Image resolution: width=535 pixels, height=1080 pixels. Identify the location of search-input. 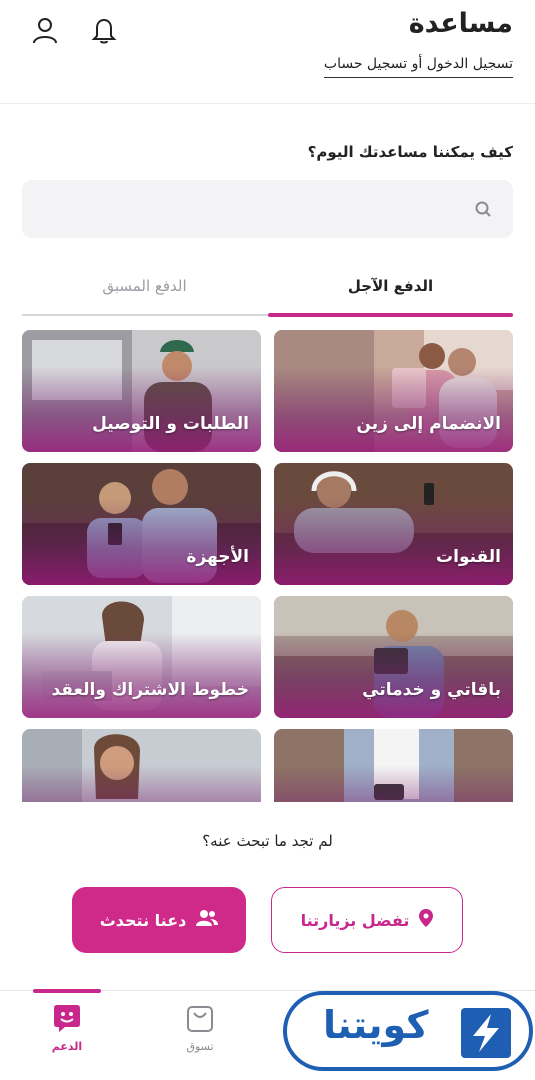
(281, 209).